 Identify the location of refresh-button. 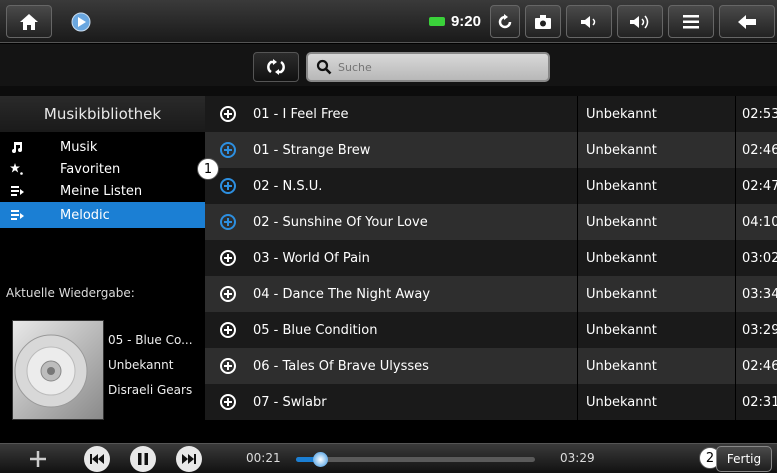
(505, 21).